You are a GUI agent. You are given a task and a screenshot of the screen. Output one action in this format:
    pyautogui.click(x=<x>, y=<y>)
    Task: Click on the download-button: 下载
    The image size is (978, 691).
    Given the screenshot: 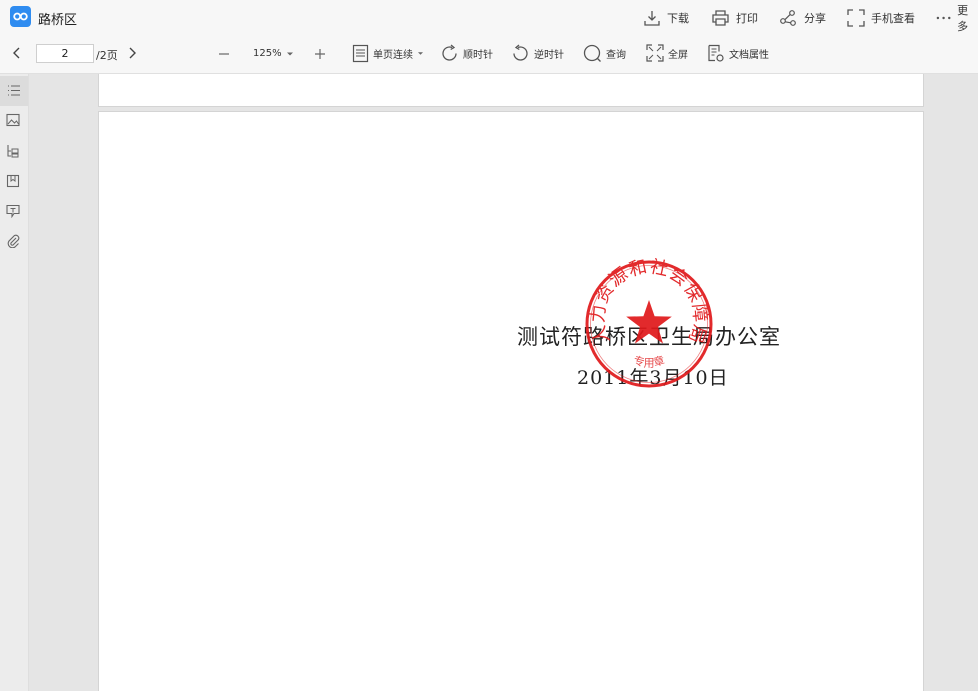 What is the action you would take?
    pyautogui.click(x=666, y=18)
    